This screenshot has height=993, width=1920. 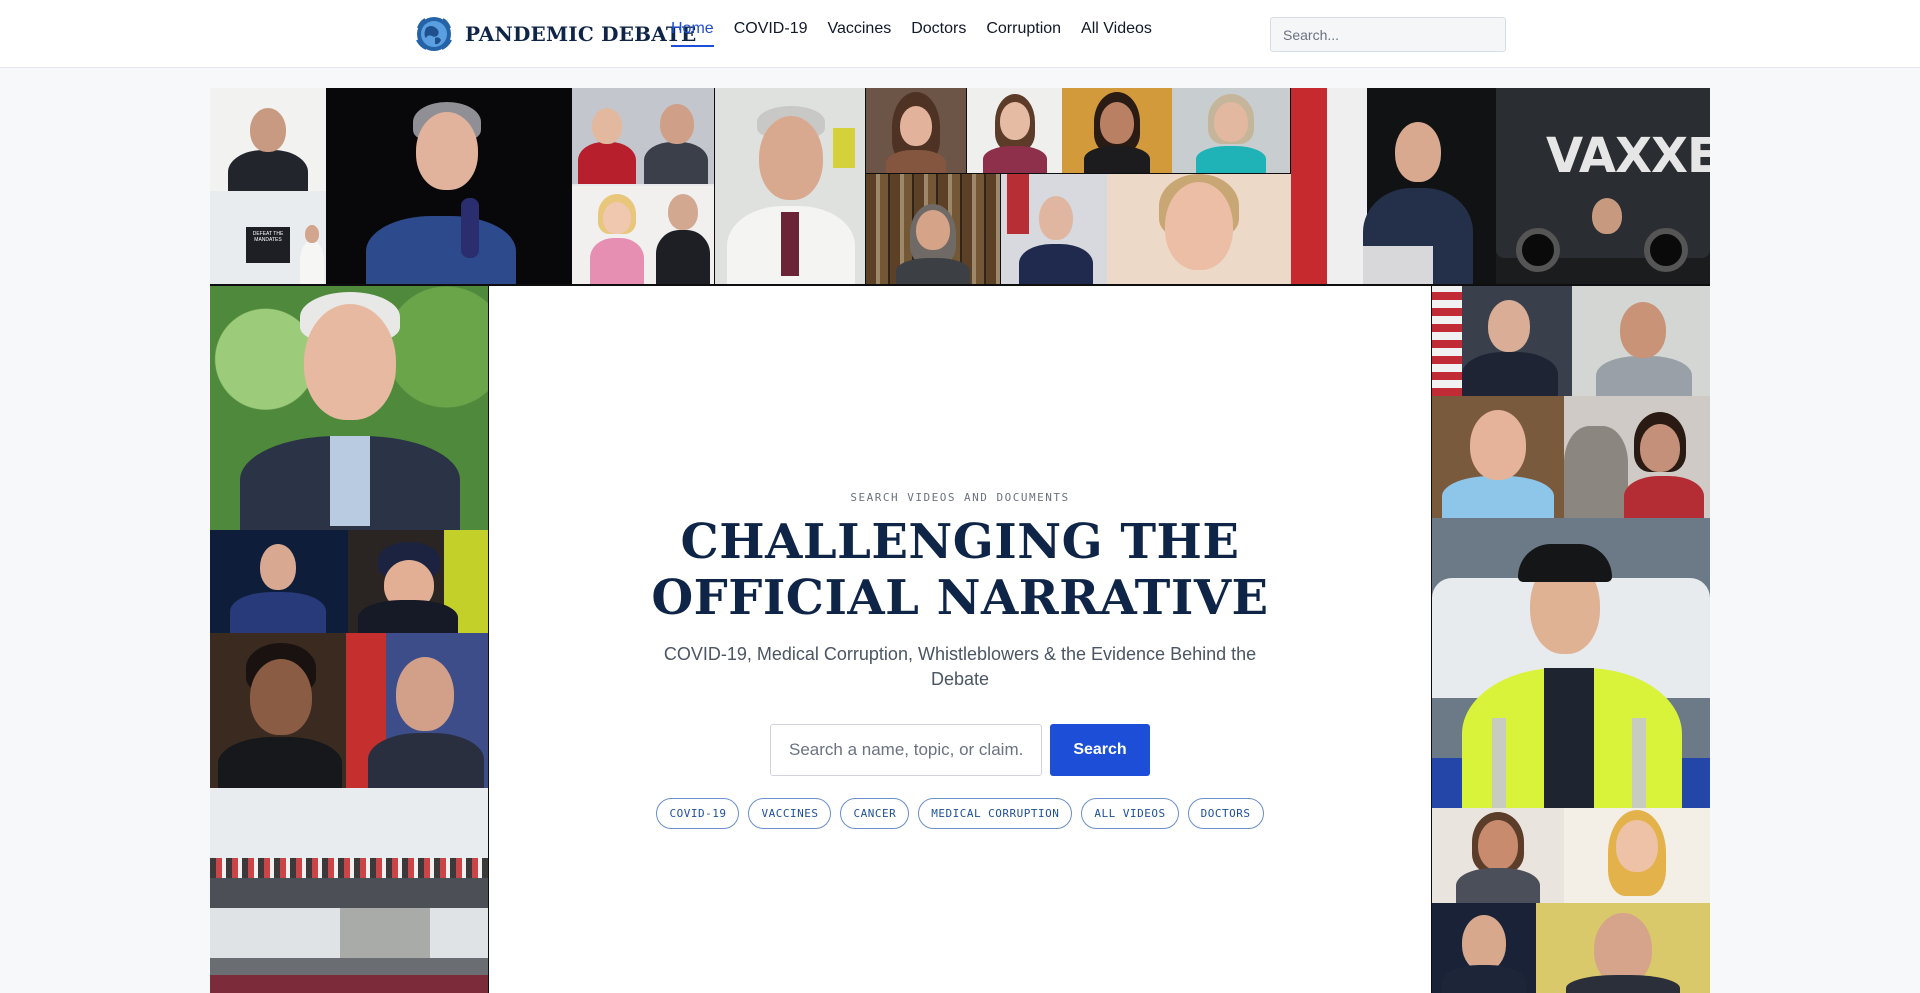 I want to click on nav-corruption: Corruption, so click(x=1023, y=33).